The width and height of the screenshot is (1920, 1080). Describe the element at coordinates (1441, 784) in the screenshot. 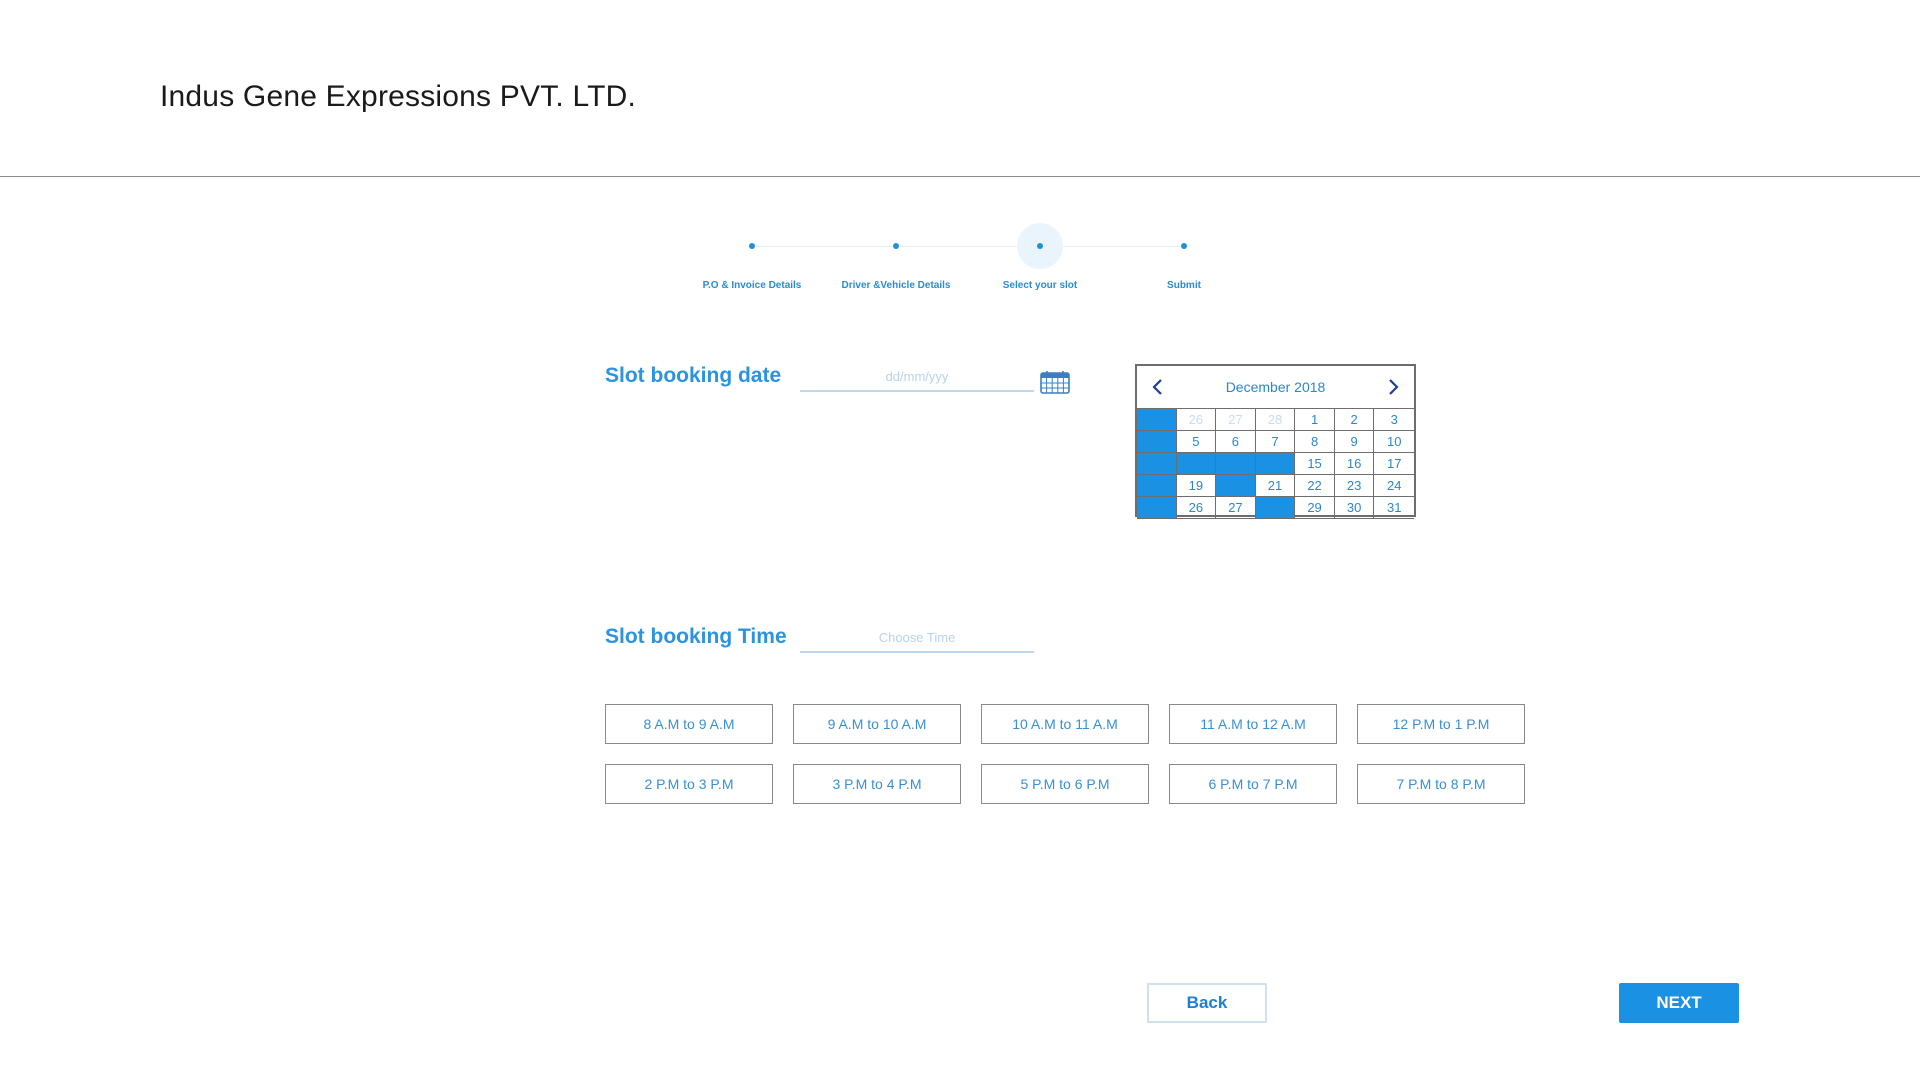

I see `time-slot-button: 7 P.M to 8 P.M` at that location.